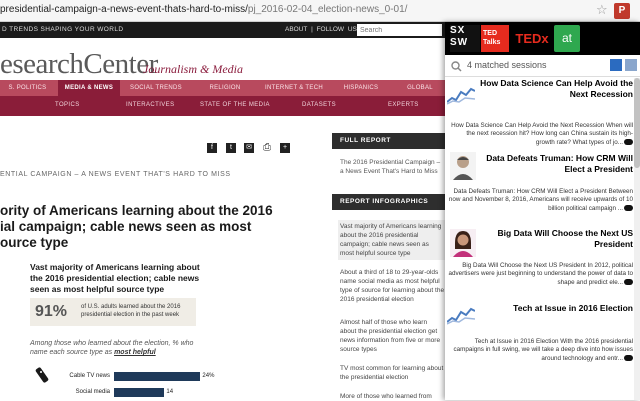 The image size is (640, 401). I want to click on tedx-logo: TEDx, so click(532, 38).